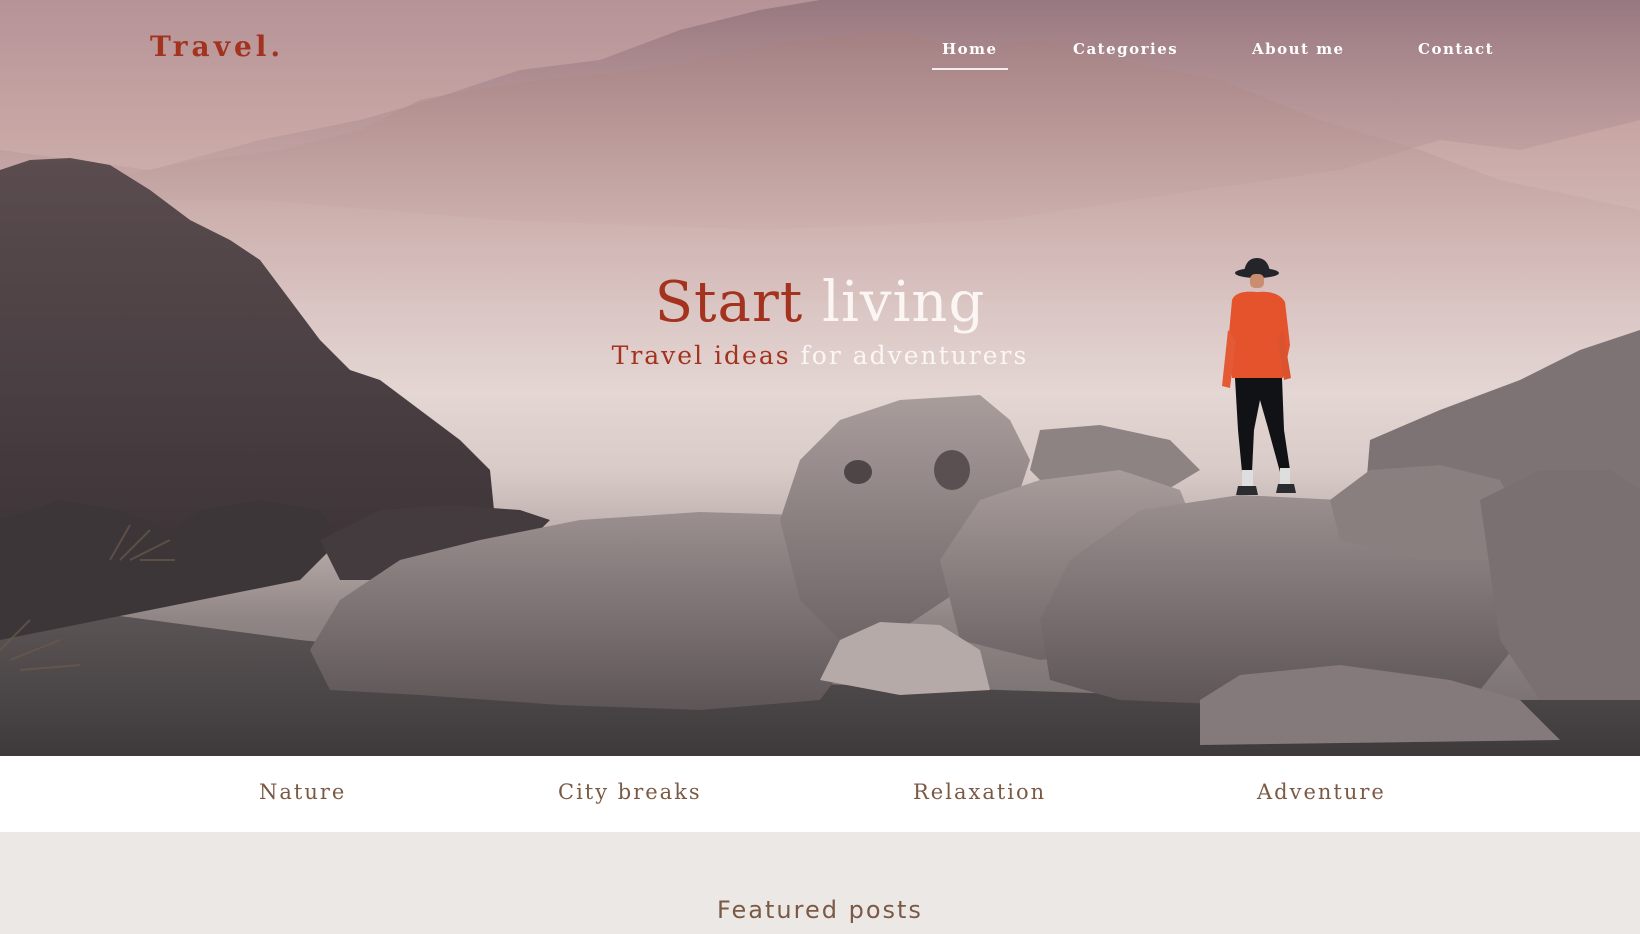 The width and height of the screenshot is (1640, 934). What do you see at coordinates (217, 46) in the screenshot?
I see `site-logo: Travel.` at bounding box center [217, 46].